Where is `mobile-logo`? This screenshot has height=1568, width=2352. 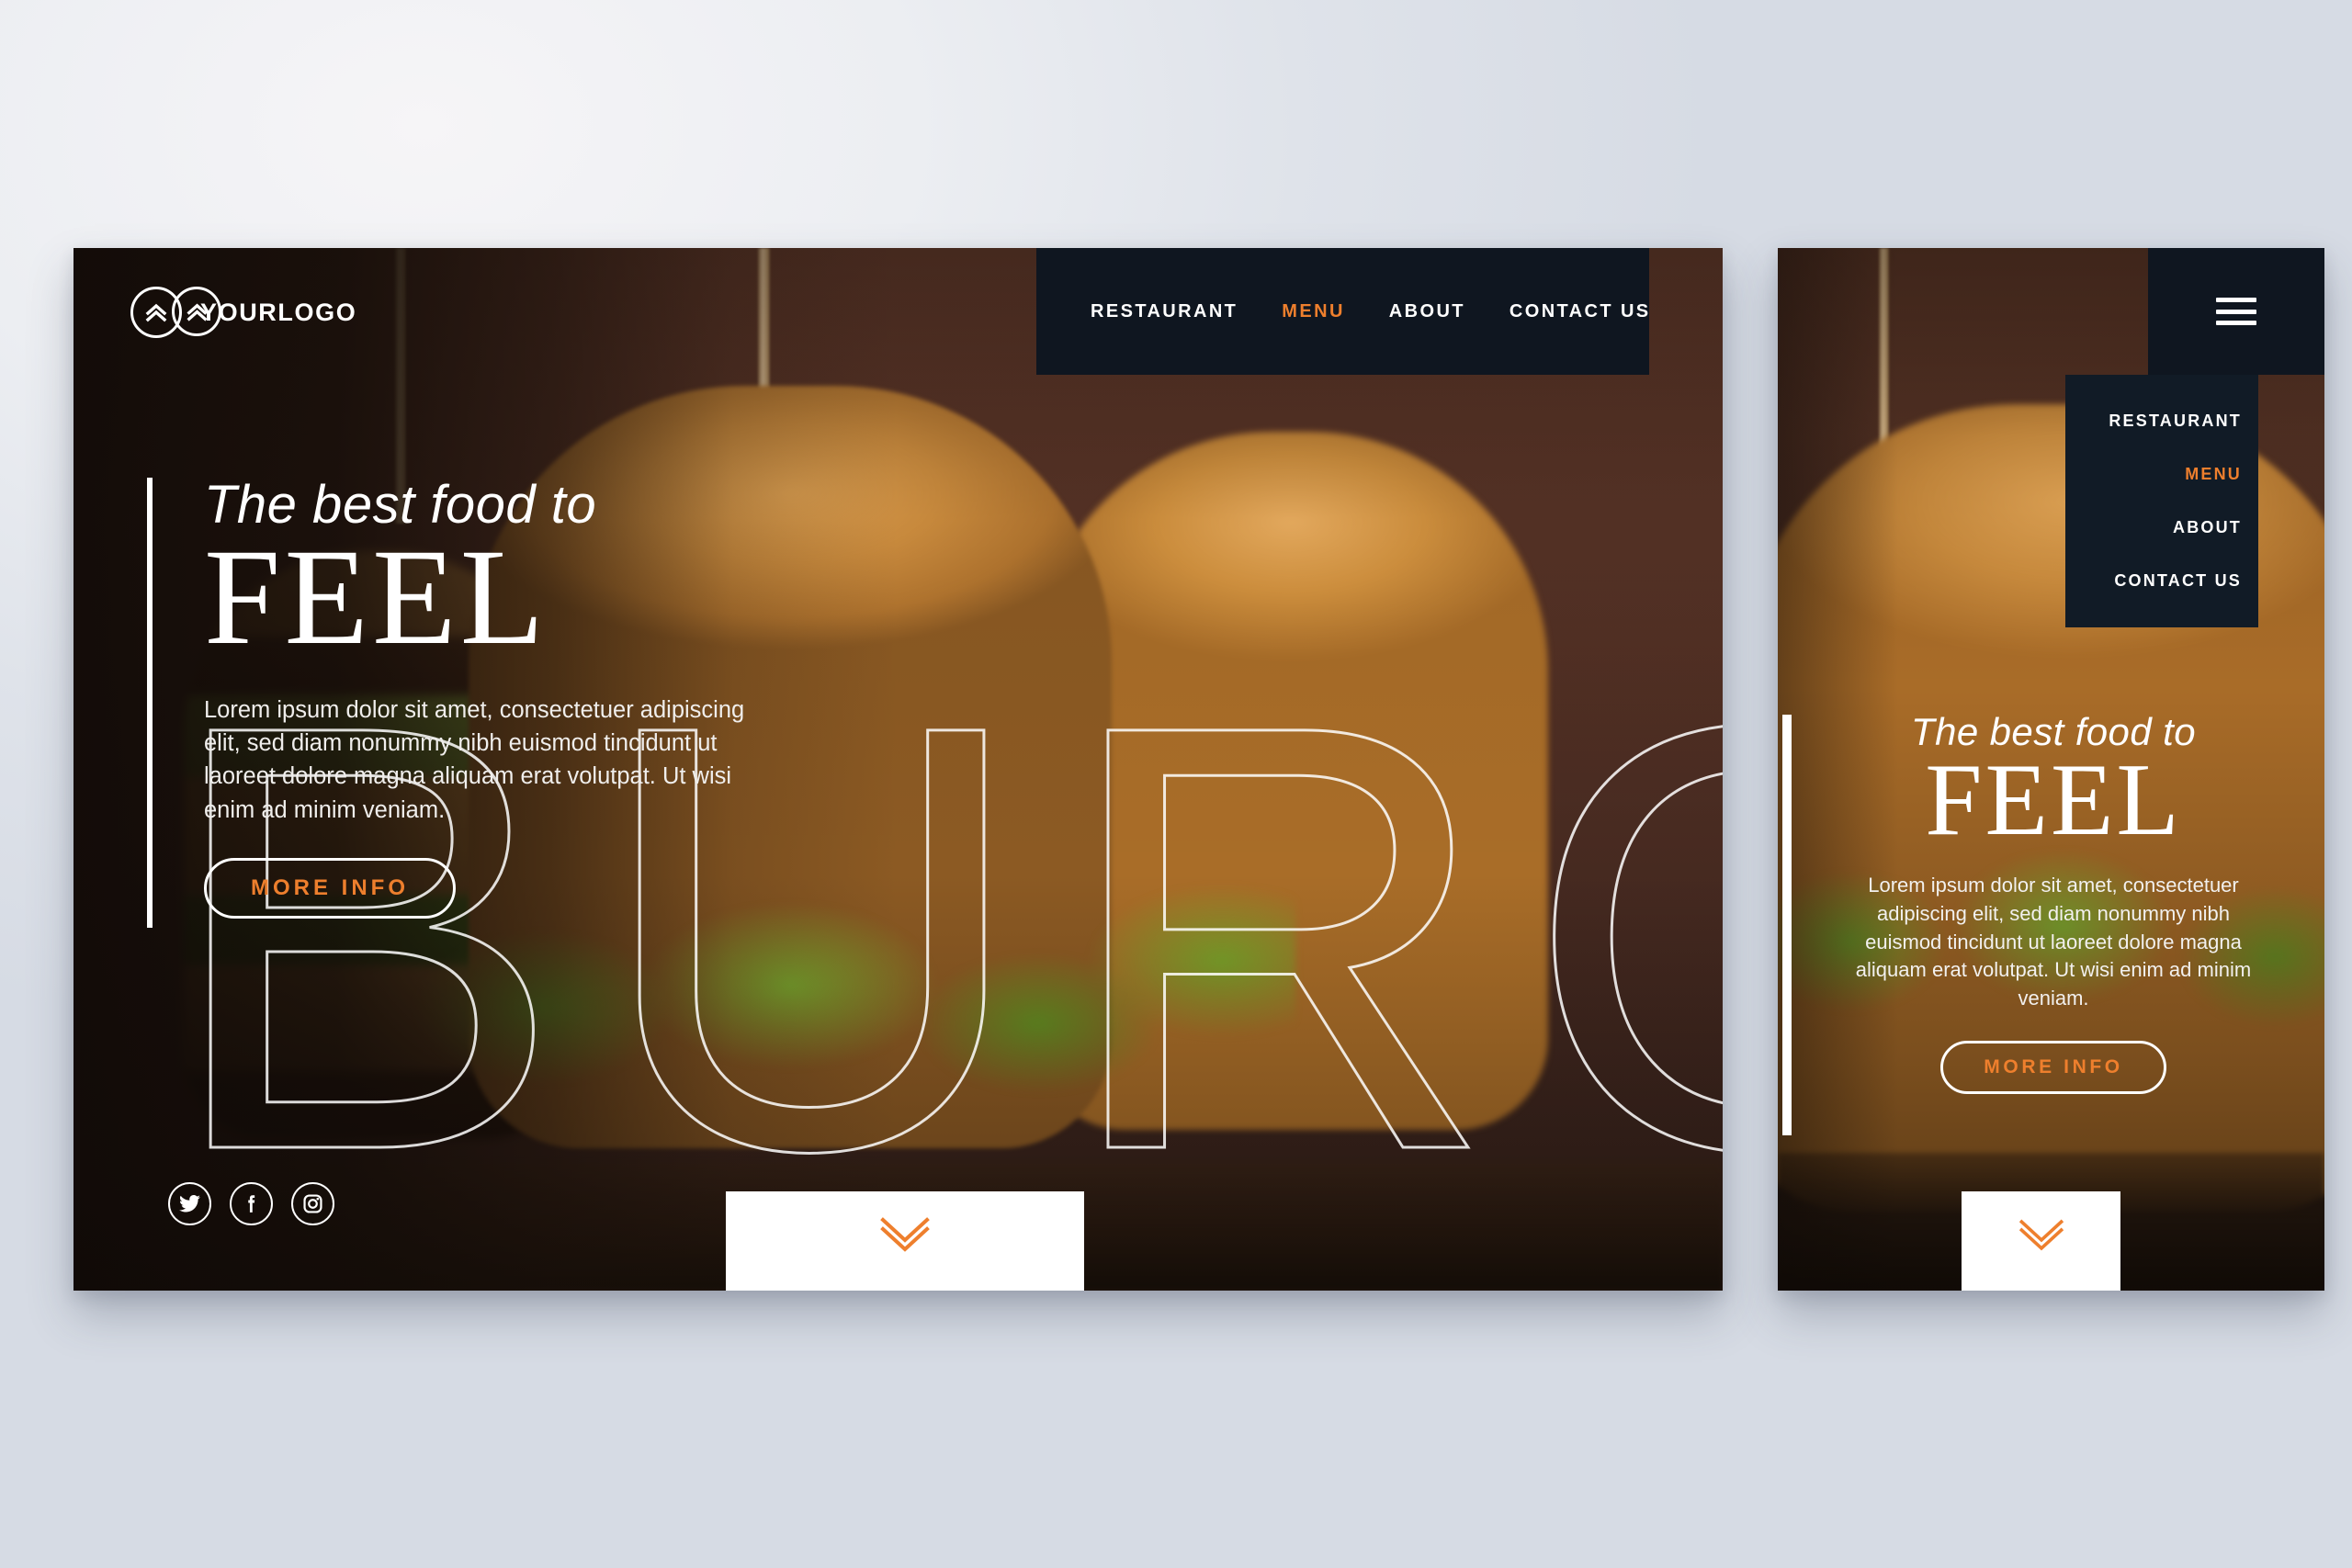
mobile-logo is located at coordinates (197, 311).